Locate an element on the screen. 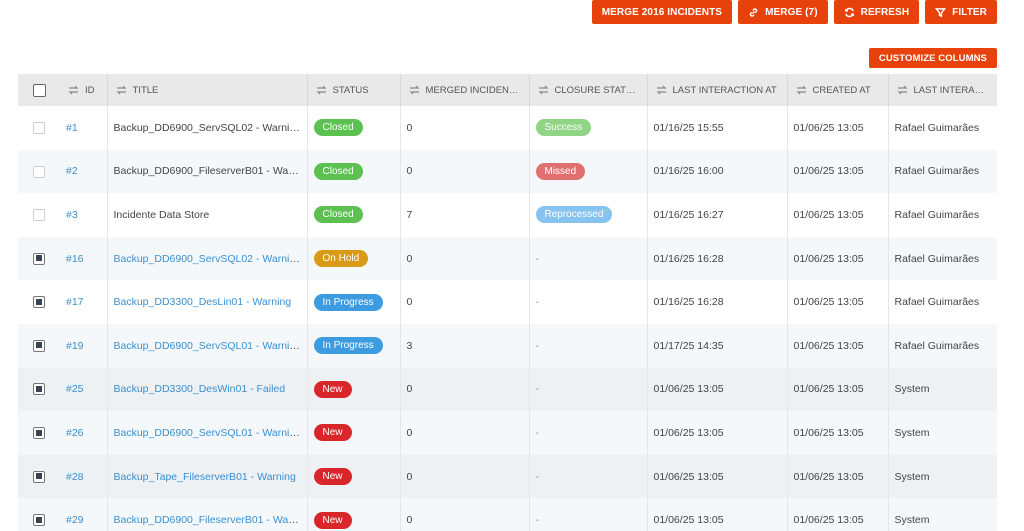 This screenshot has height=531, width=1024. incident-id-link: #17 is located at coordinates (75, 302).